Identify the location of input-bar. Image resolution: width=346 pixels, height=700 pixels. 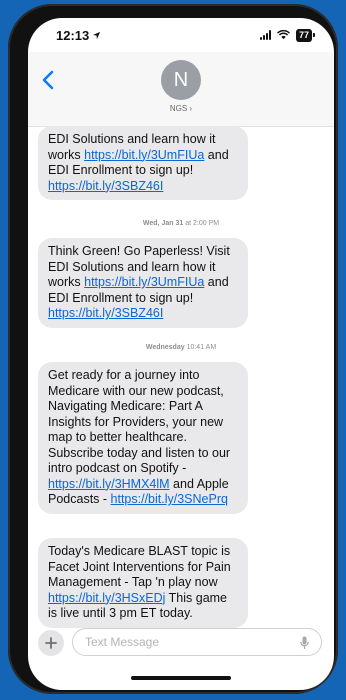
(181, 646).